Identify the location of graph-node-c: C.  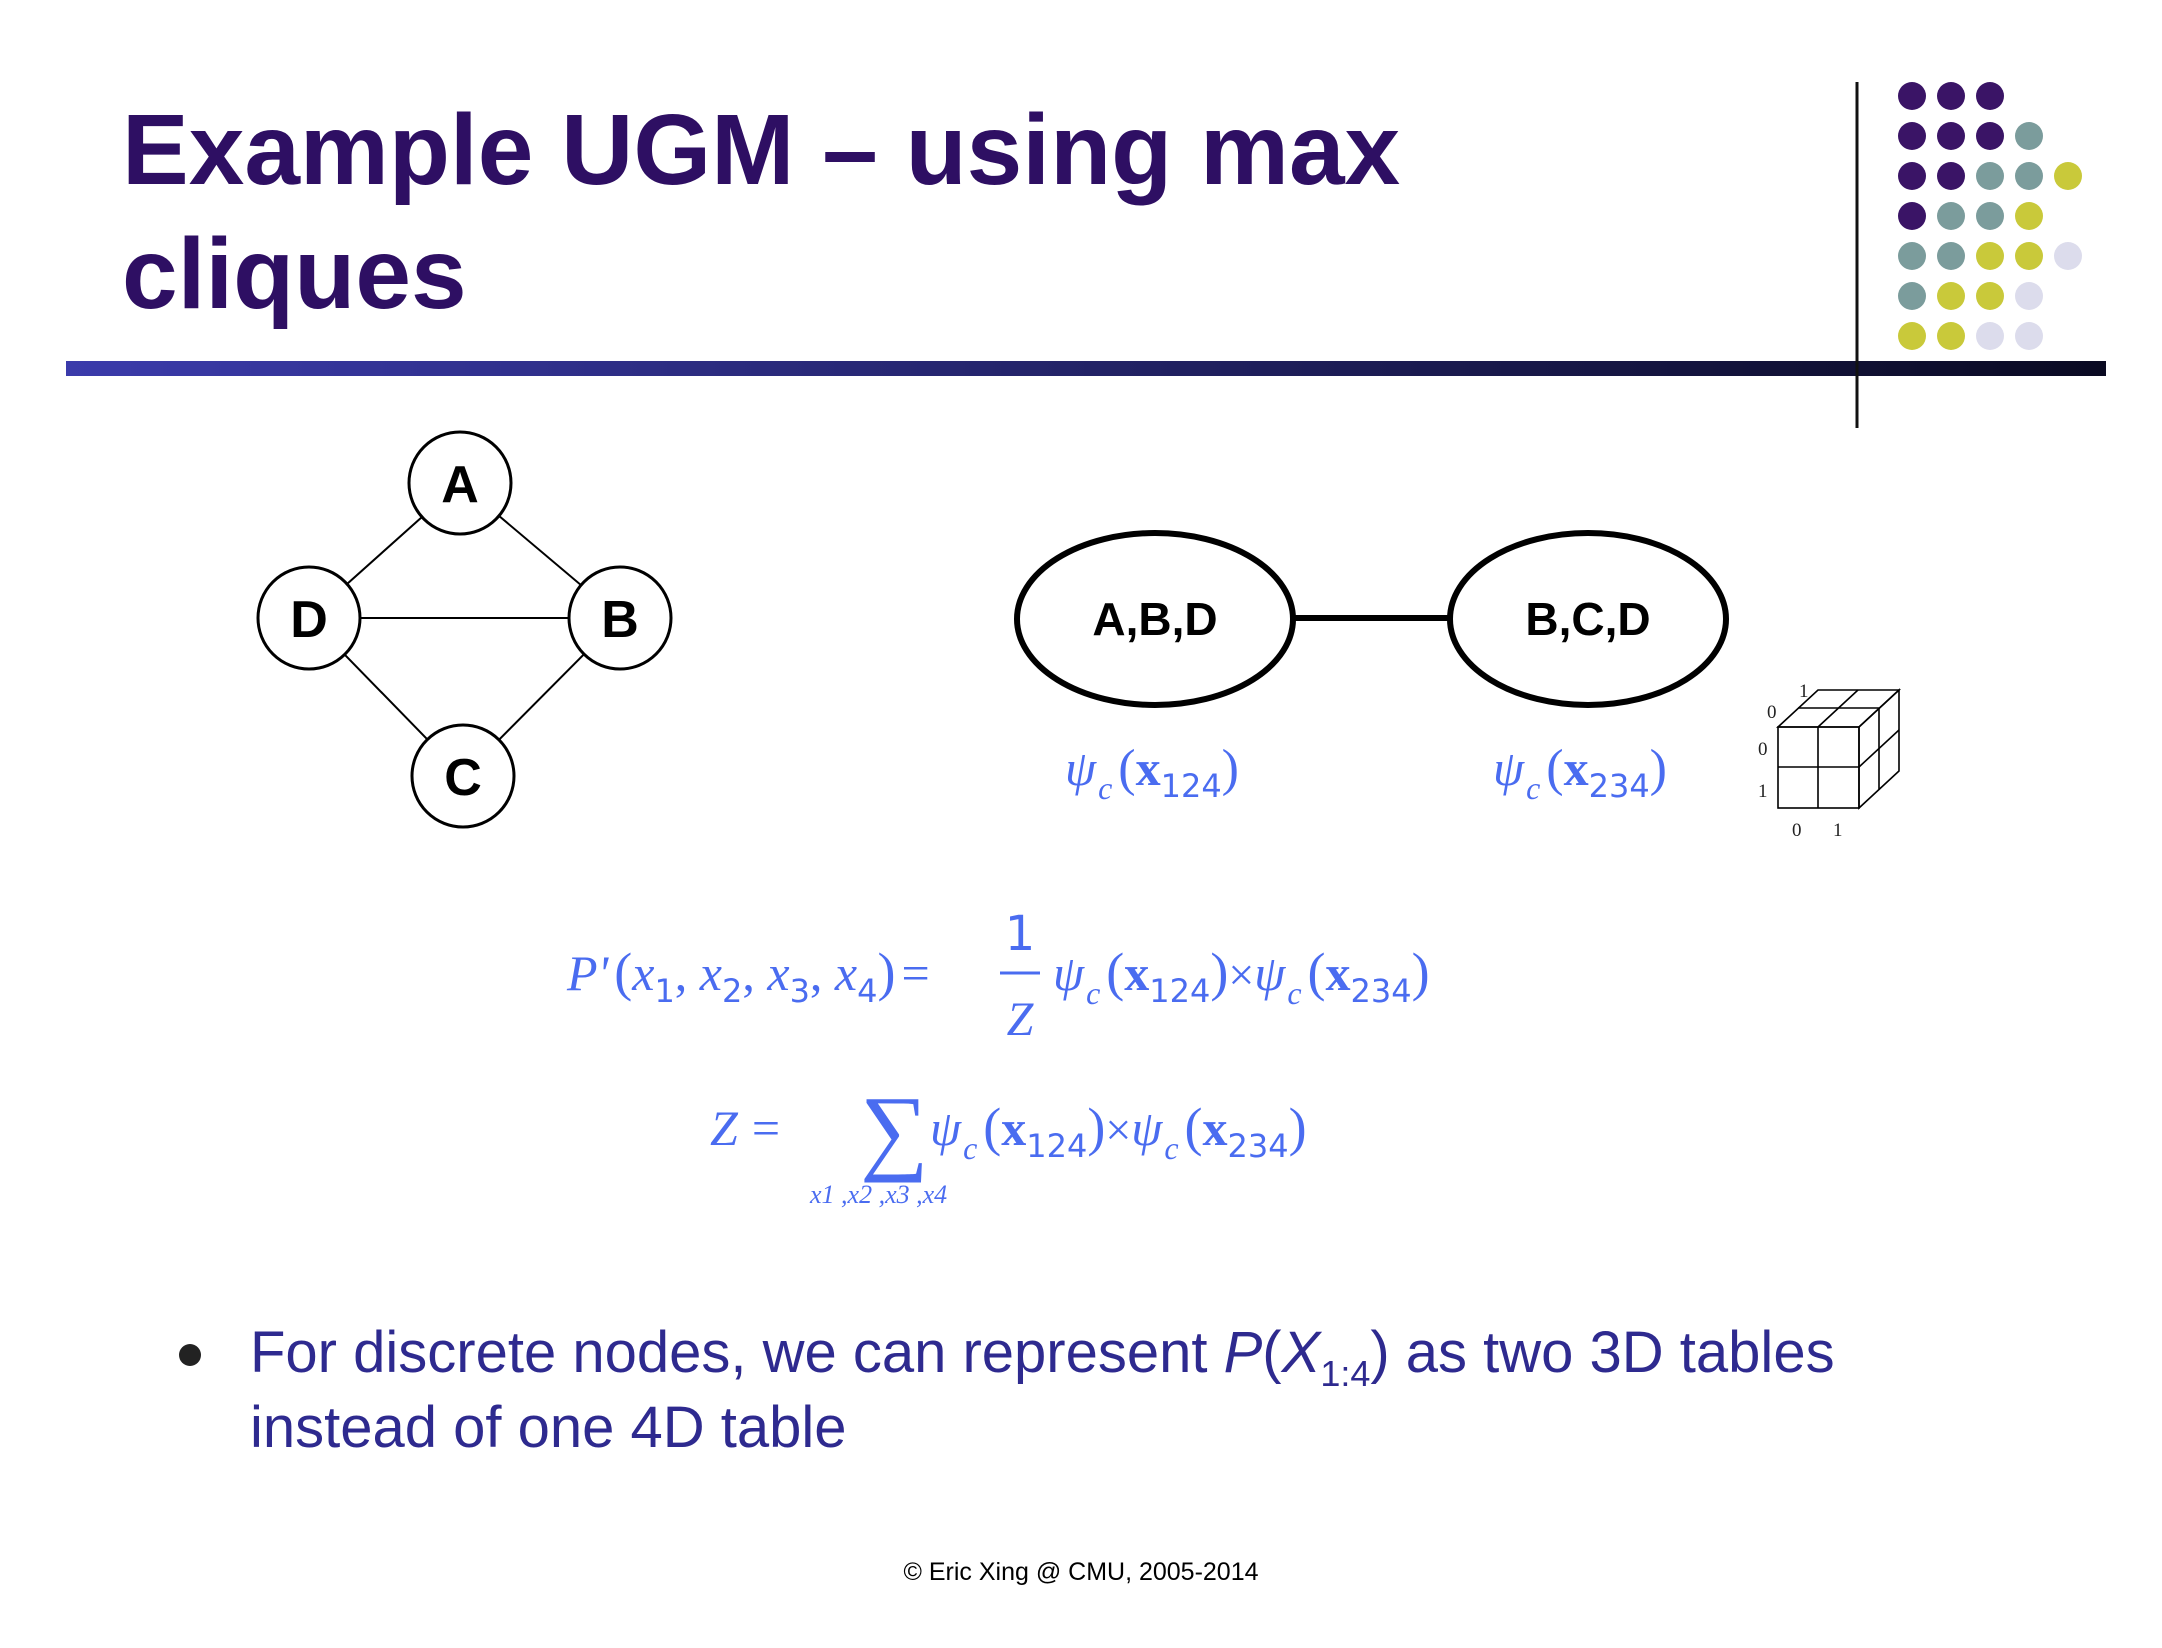
(463, 776).